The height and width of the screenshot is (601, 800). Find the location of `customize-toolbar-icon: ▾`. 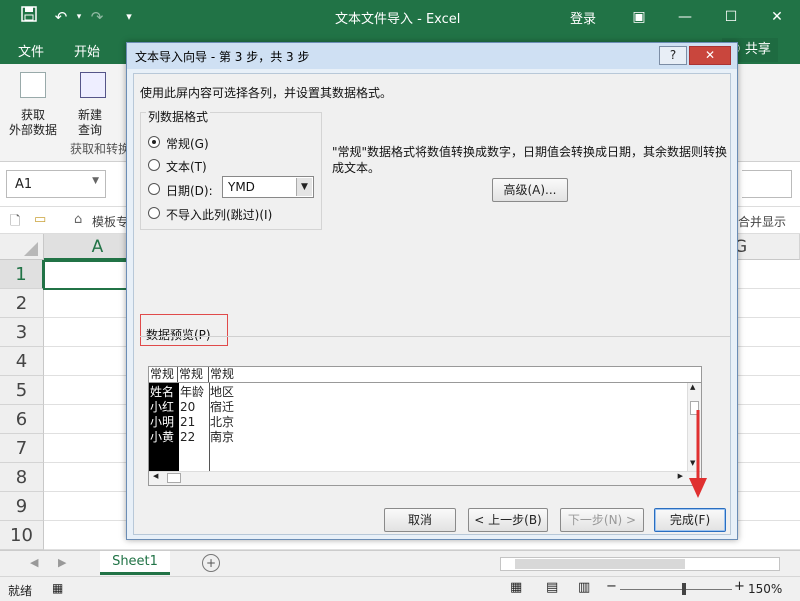

customize-toolbar-icon: ▾ is located at coordinates (129, 17).